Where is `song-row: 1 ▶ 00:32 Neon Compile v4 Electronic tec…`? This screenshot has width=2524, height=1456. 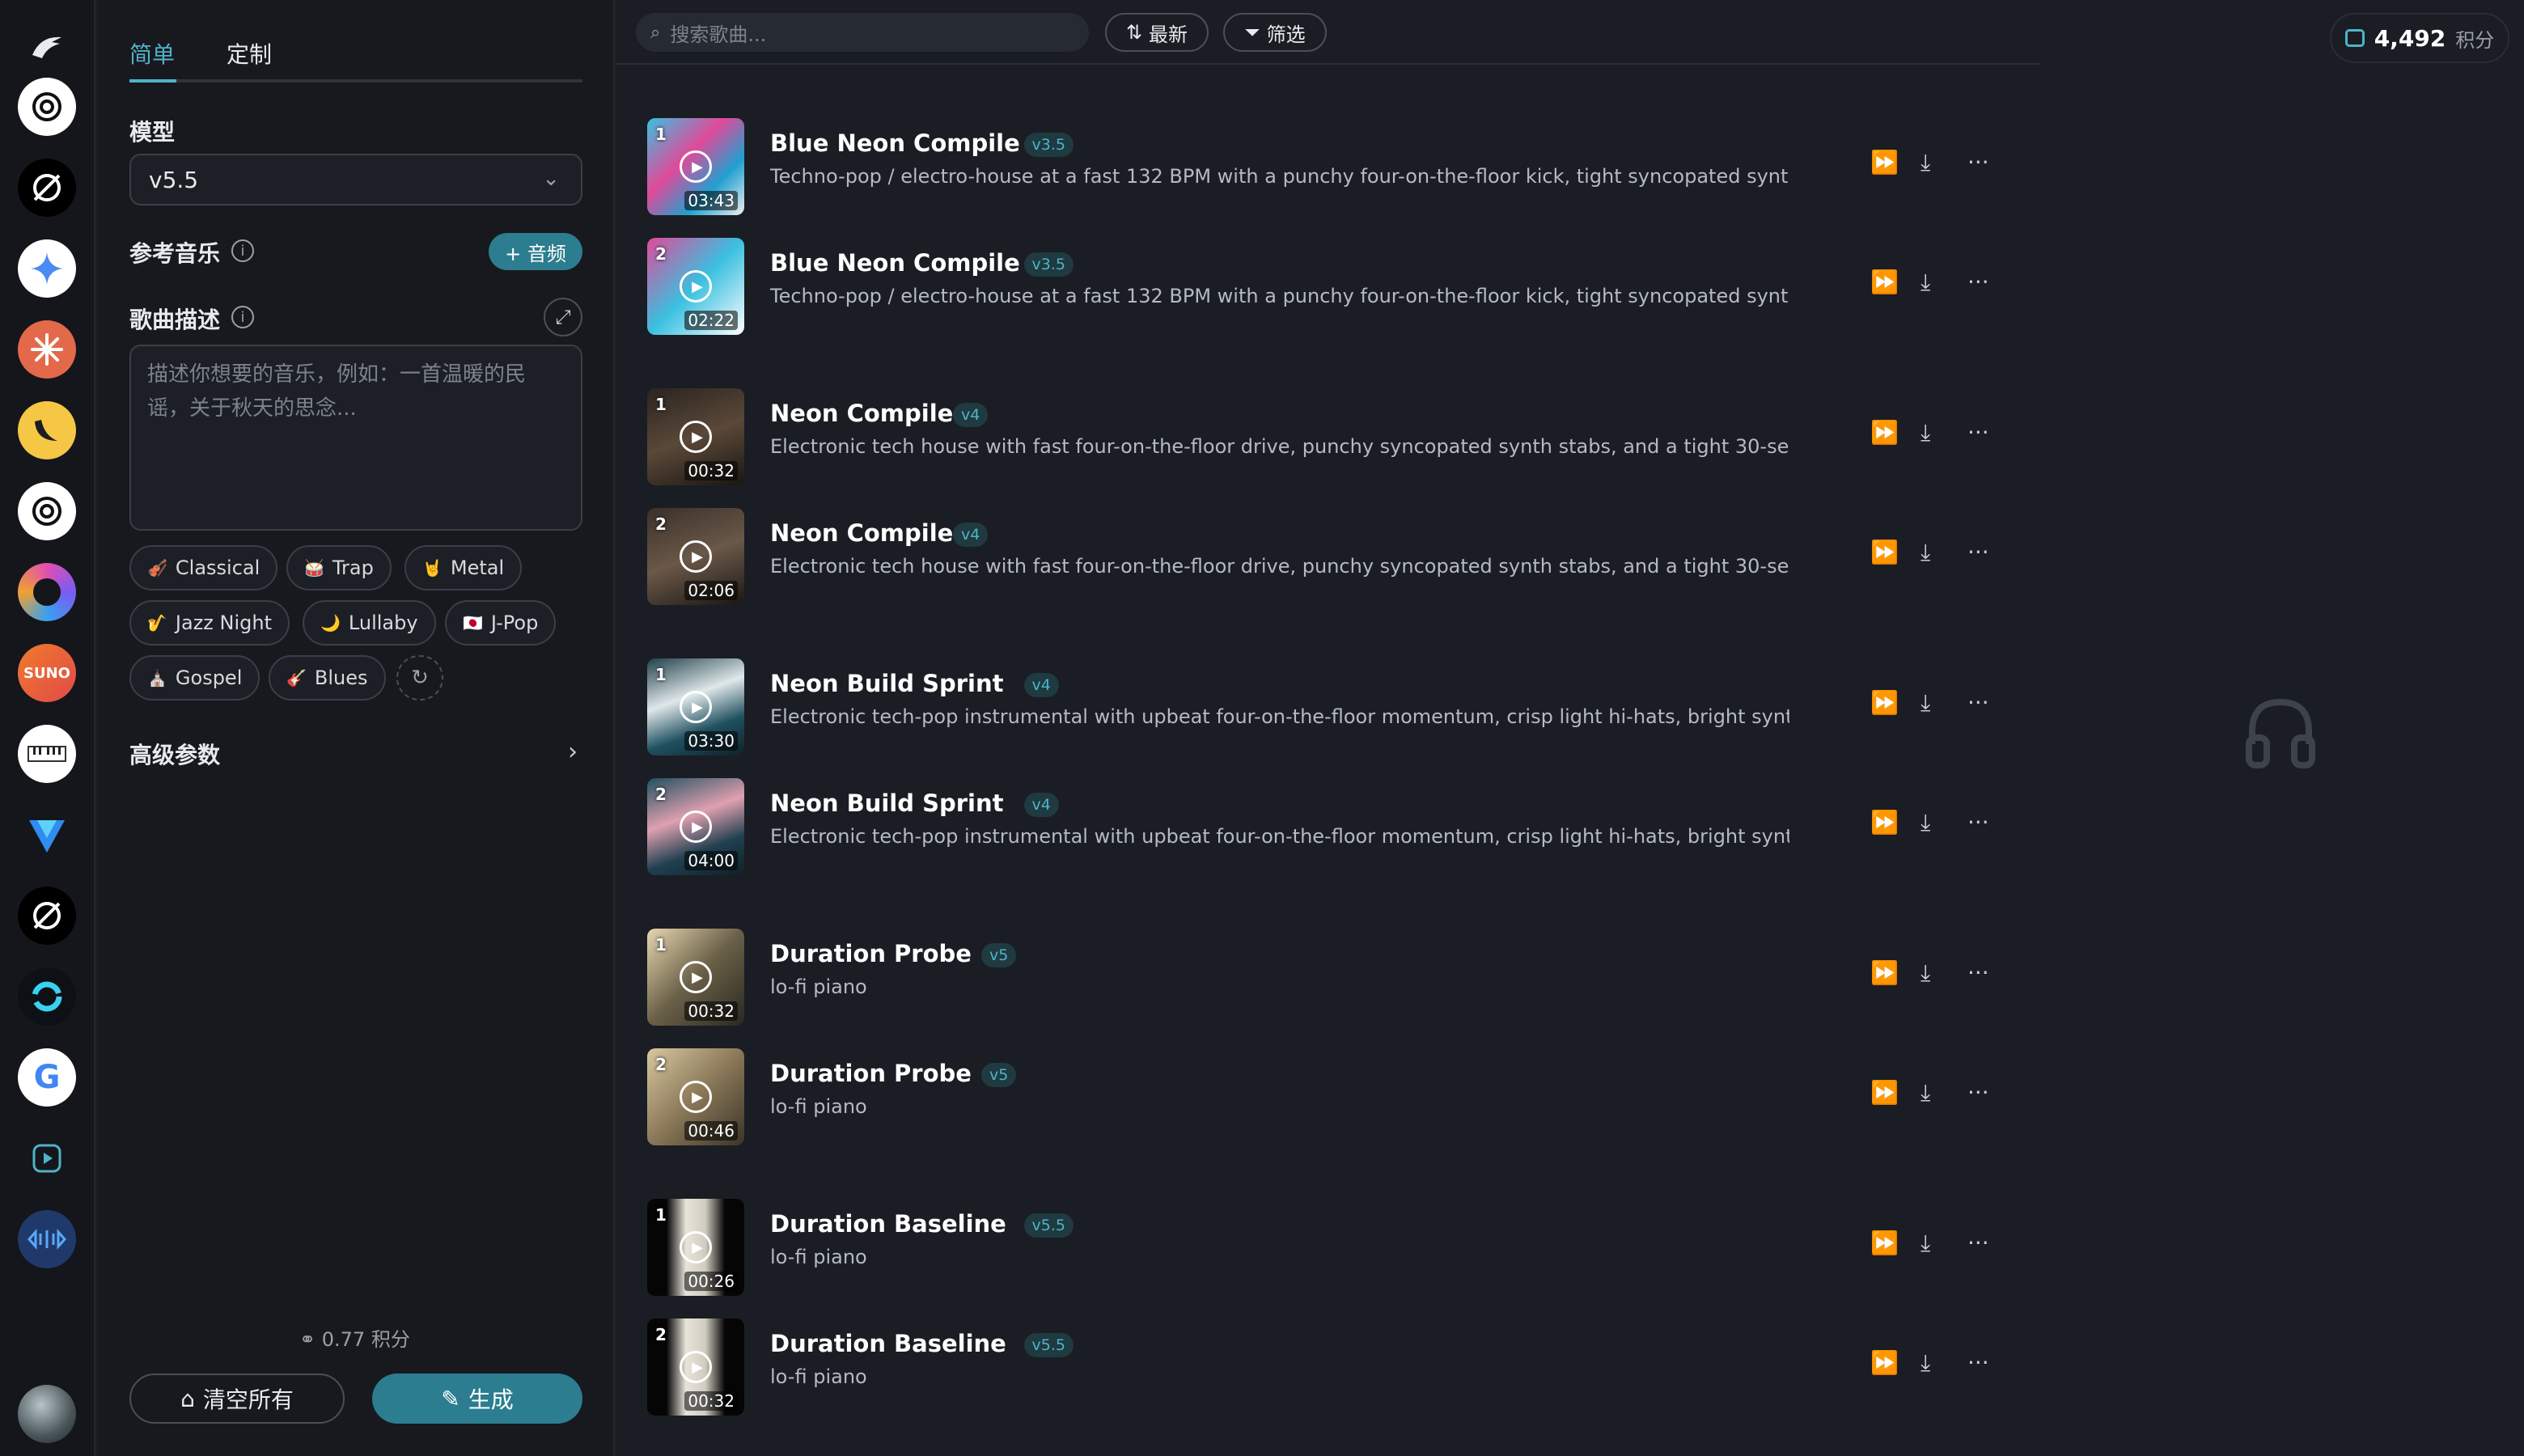
song-row: 1 ▶ 00:32 Neon Compile v4 Electronic tec… is located at coordinates (1326, 437).